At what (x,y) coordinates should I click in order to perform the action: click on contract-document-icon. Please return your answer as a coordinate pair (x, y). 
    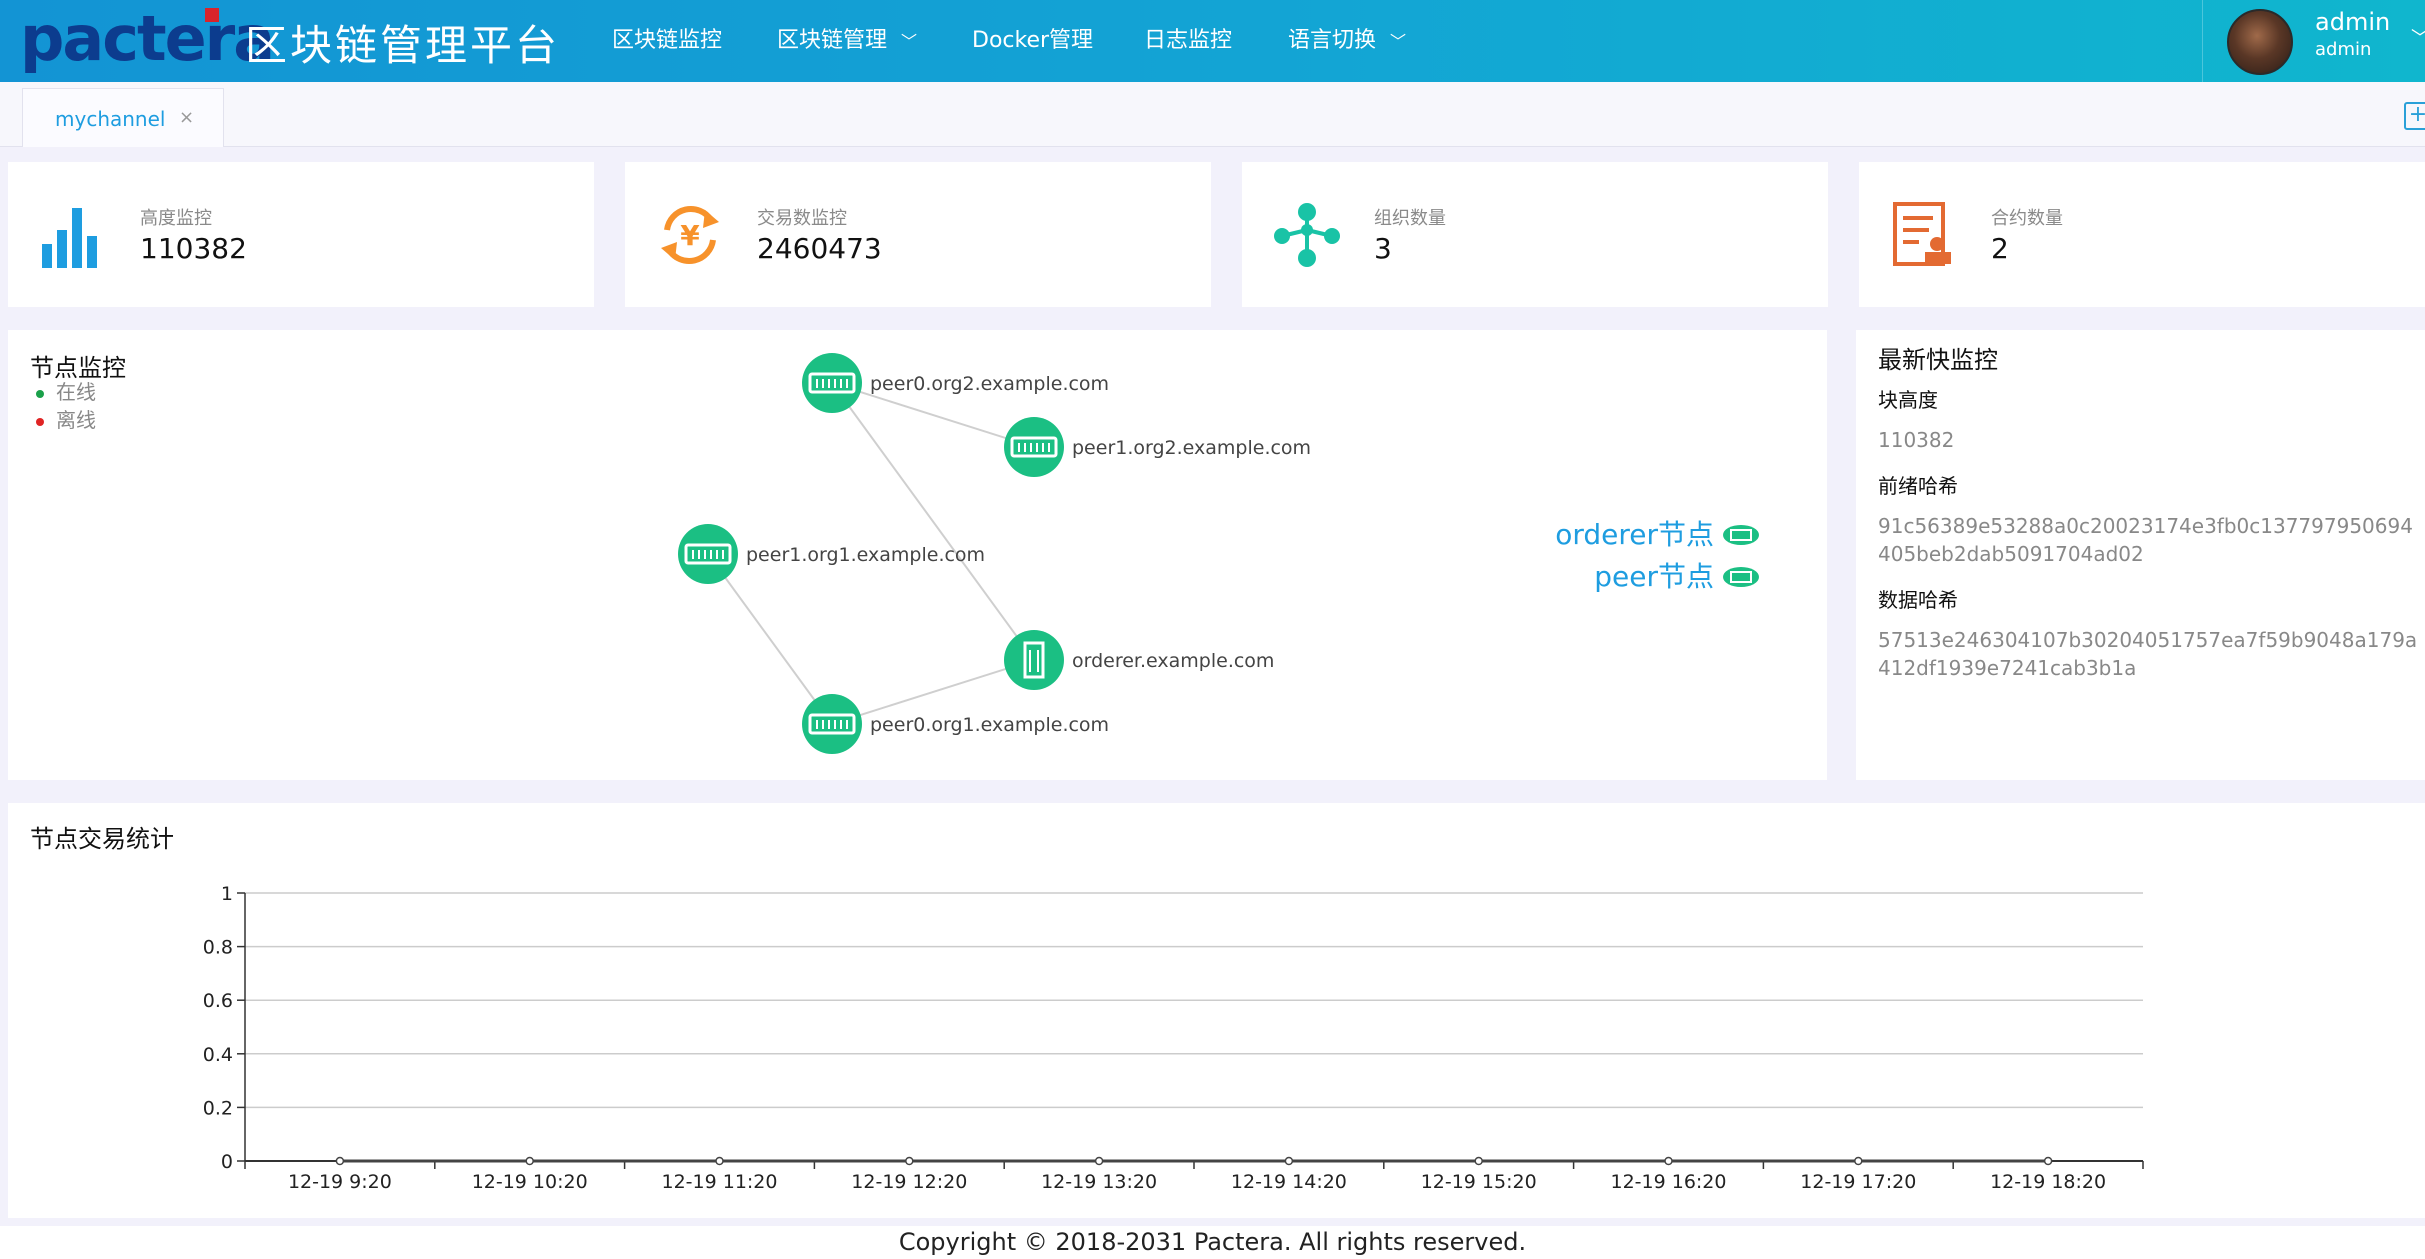
    Looking at the image, I should click on (1922, 234).